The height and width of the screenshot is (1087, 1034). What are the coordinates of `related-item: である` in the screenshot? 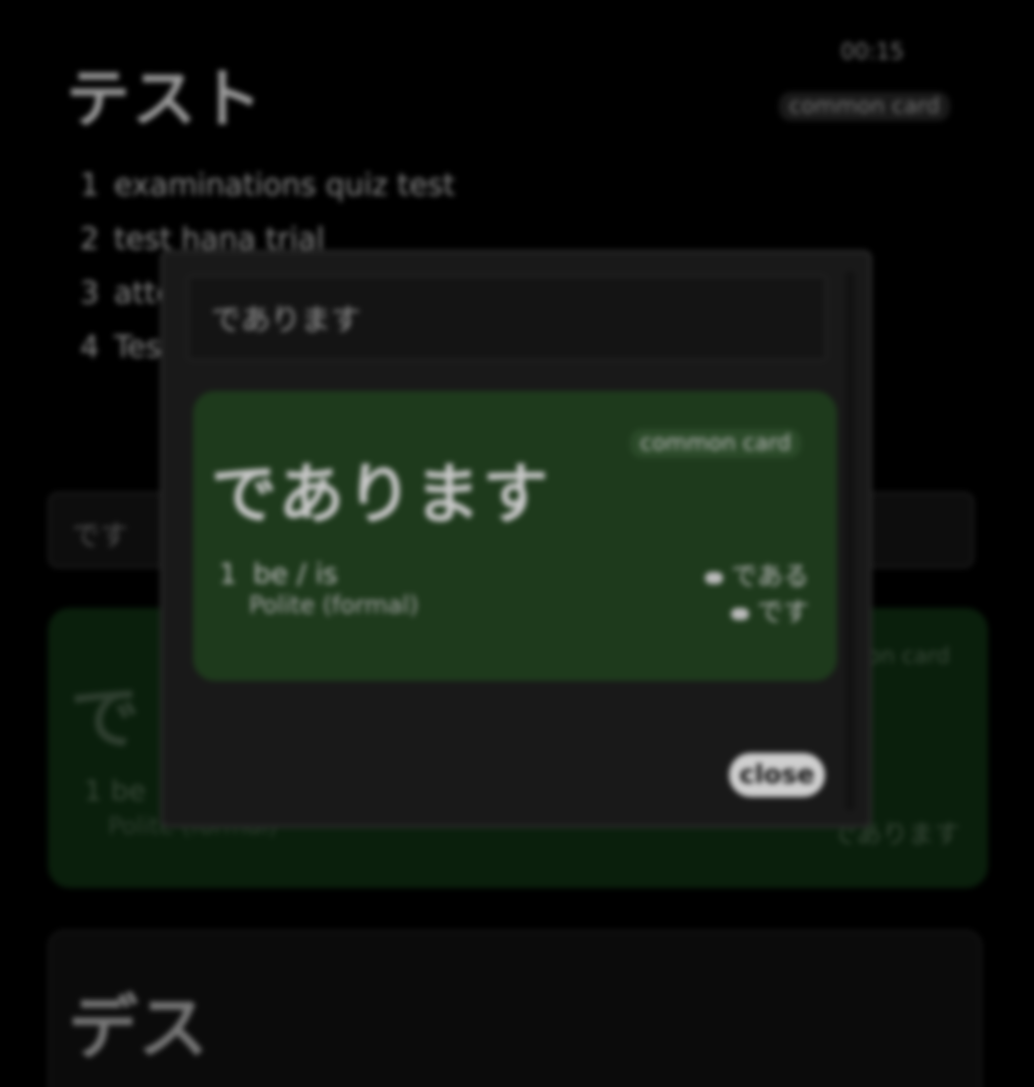 It's located at (757, 577).